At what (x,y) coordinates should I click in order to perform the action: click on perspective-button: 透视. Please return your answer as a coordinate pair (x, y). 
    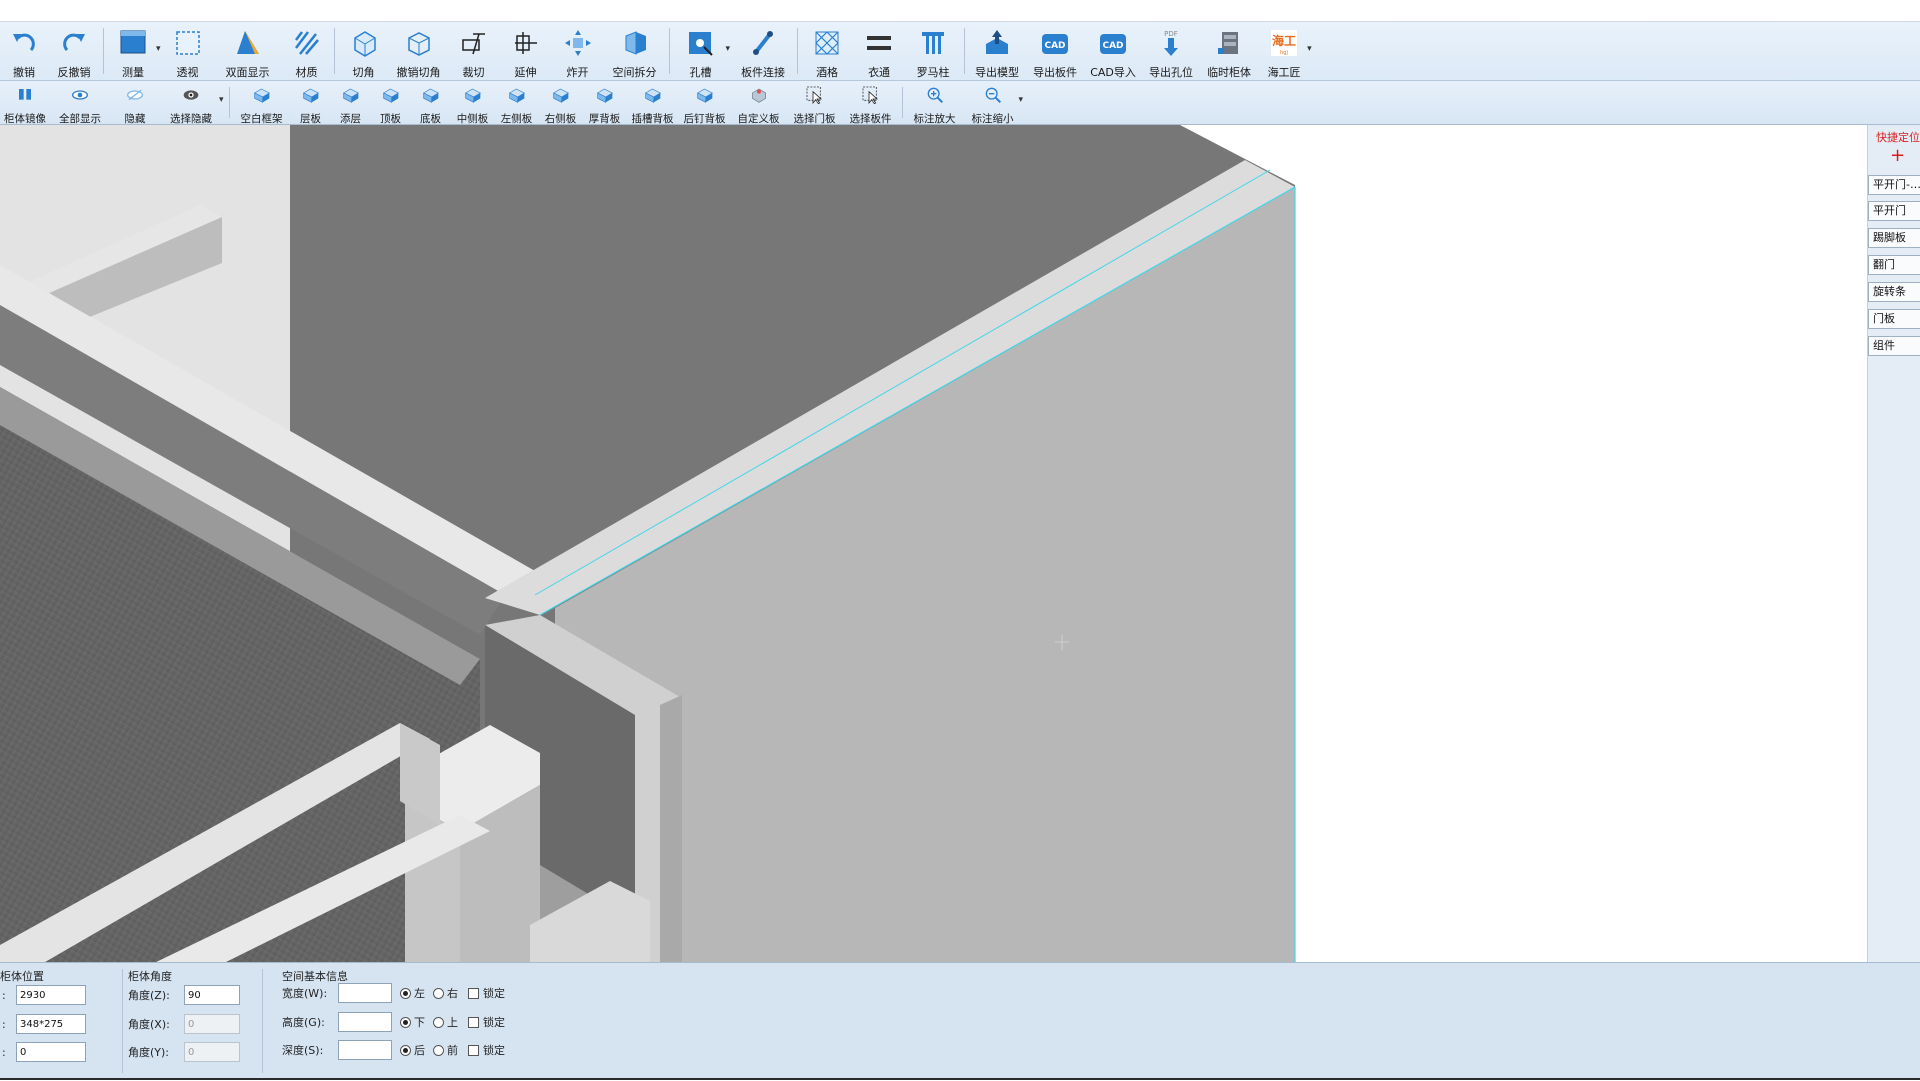
    Looking at the image, I should click on (188, 51).